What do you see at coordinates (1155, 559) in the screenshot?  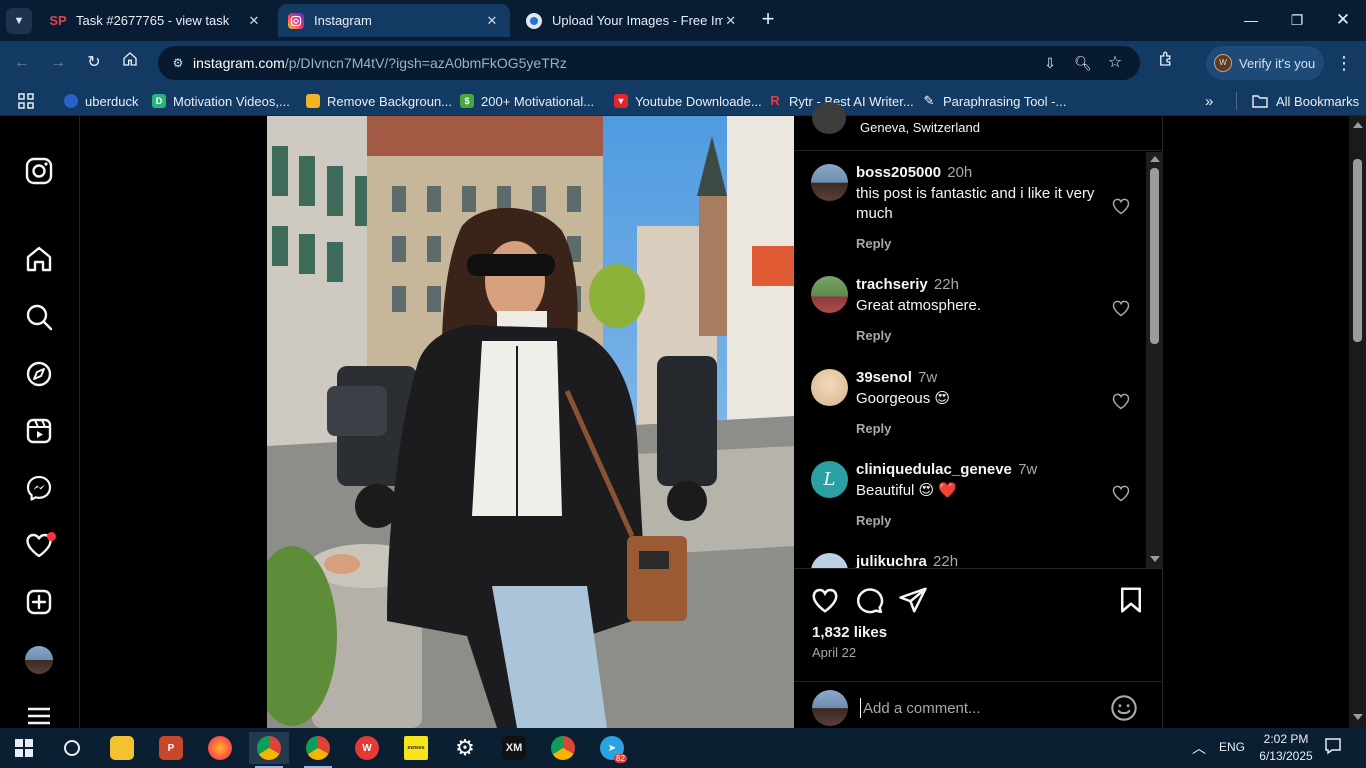 I see `scroll-down-arrow-icon` at bounding box center [1155, 559].